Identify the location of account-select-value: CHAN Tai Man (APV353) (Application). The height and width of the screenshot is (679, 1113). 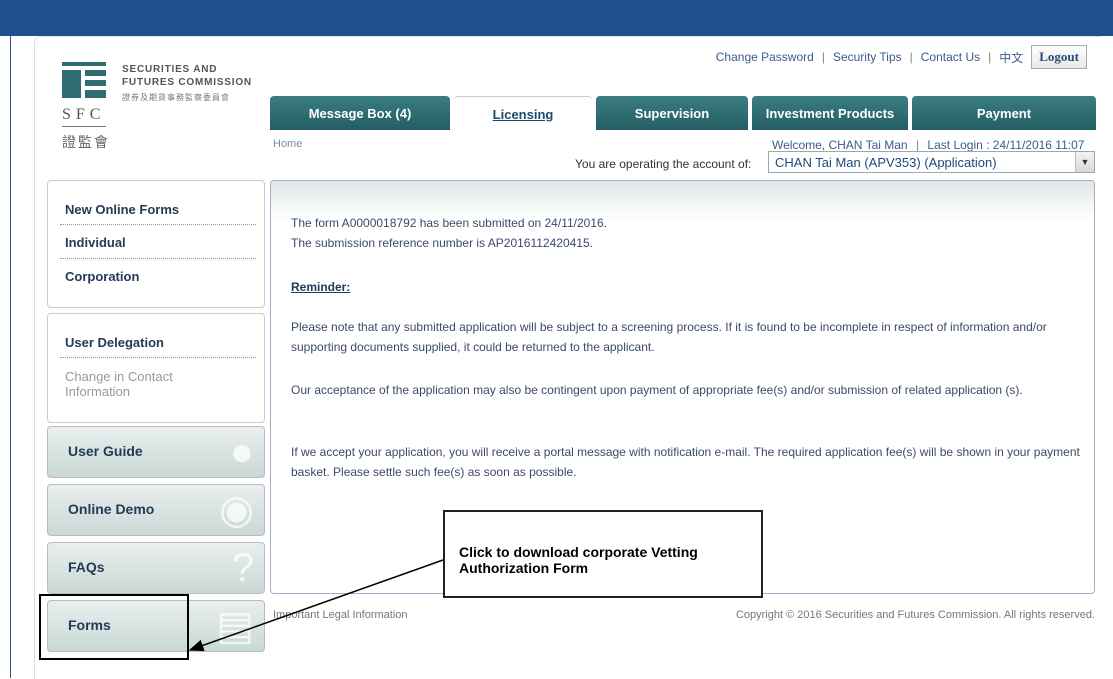
(886, 162).